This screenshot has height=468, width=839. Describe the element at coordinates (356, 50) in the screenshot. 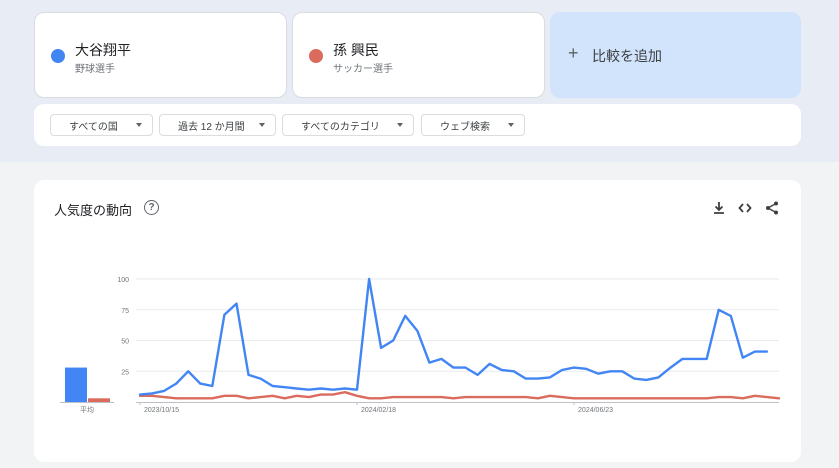

I see `term-2-name: 孫 興民` at that location.